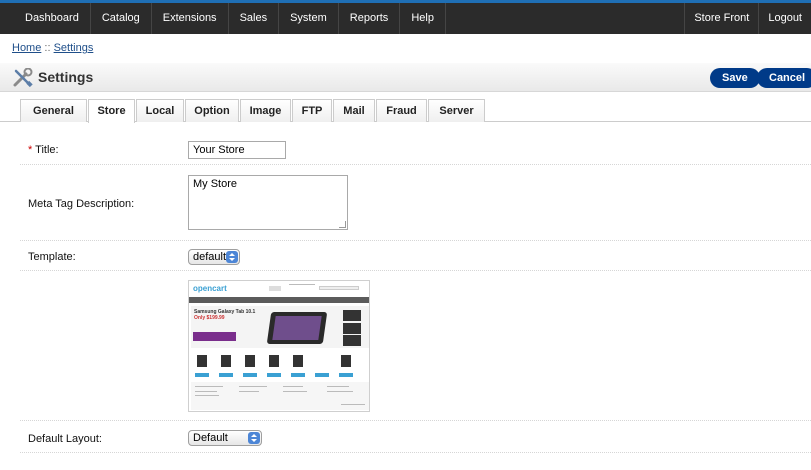 The height and width of the screenshot is (470, 811). I want to click on meta-description-text: My Store, so click(215, 184).